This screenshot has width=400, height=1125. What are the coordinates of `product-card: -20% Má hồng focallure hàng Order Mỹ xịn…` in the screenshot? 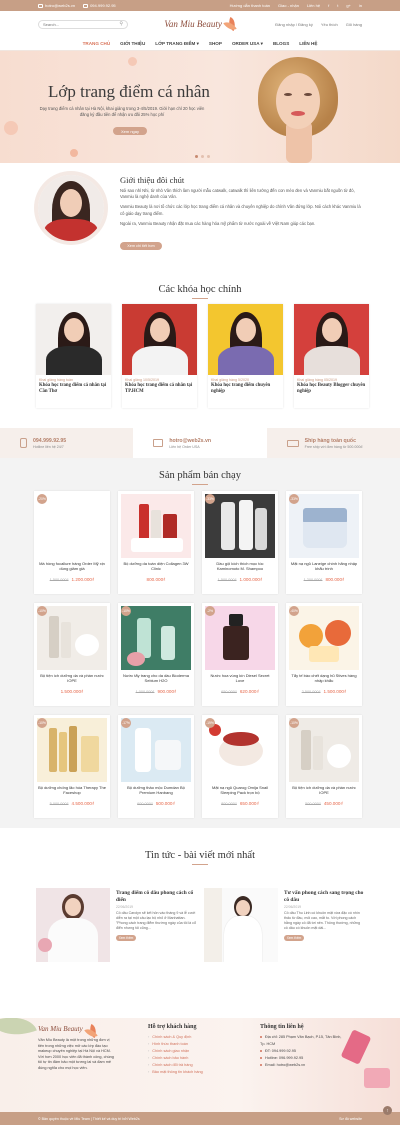 It's located at (72, 542).